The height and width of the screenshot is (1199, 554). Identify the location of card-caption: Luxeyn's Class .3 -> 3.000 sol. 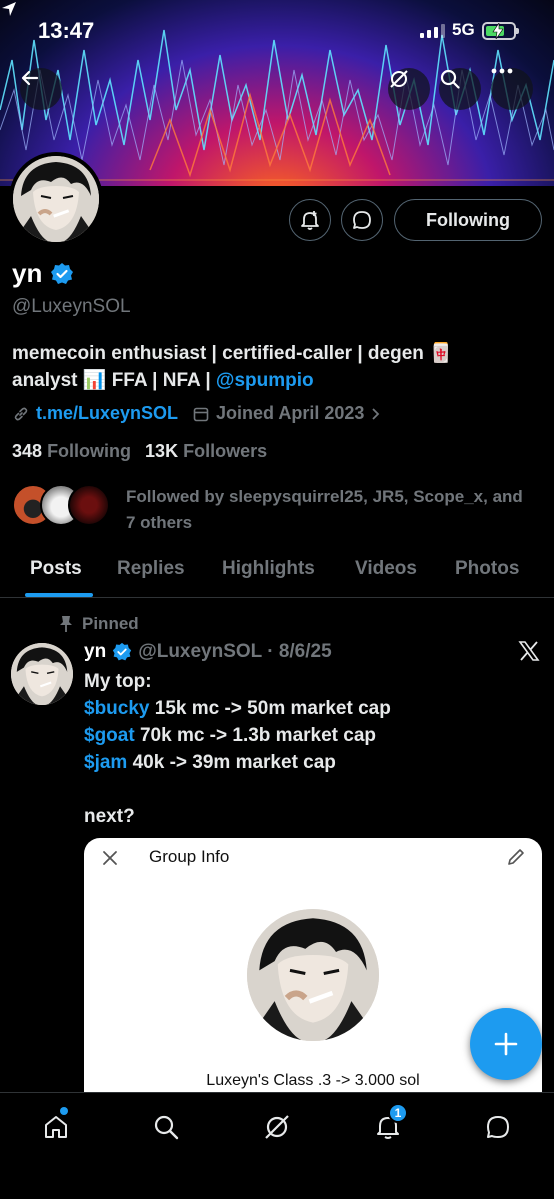
(313, 1080).